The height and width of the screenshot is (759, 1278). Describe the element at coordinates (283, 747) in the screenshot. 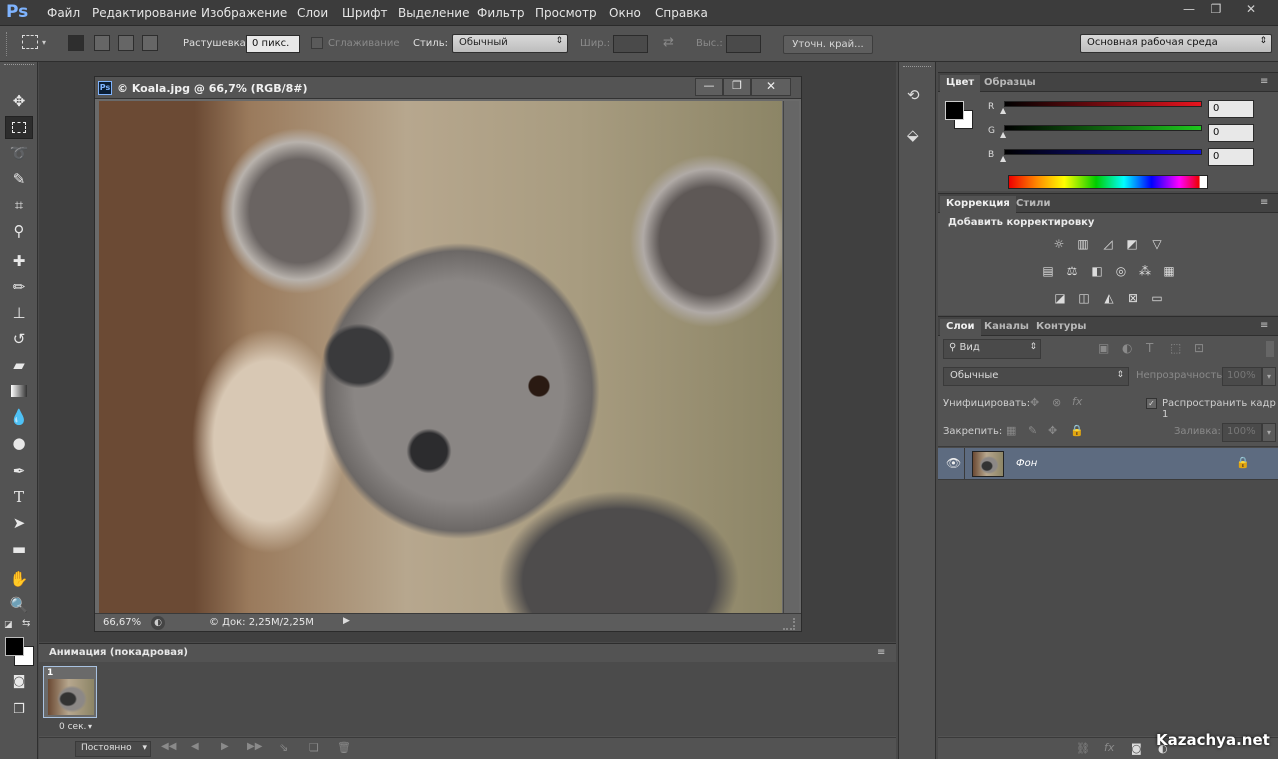

I see `tween-icon: ⇘` at that location.